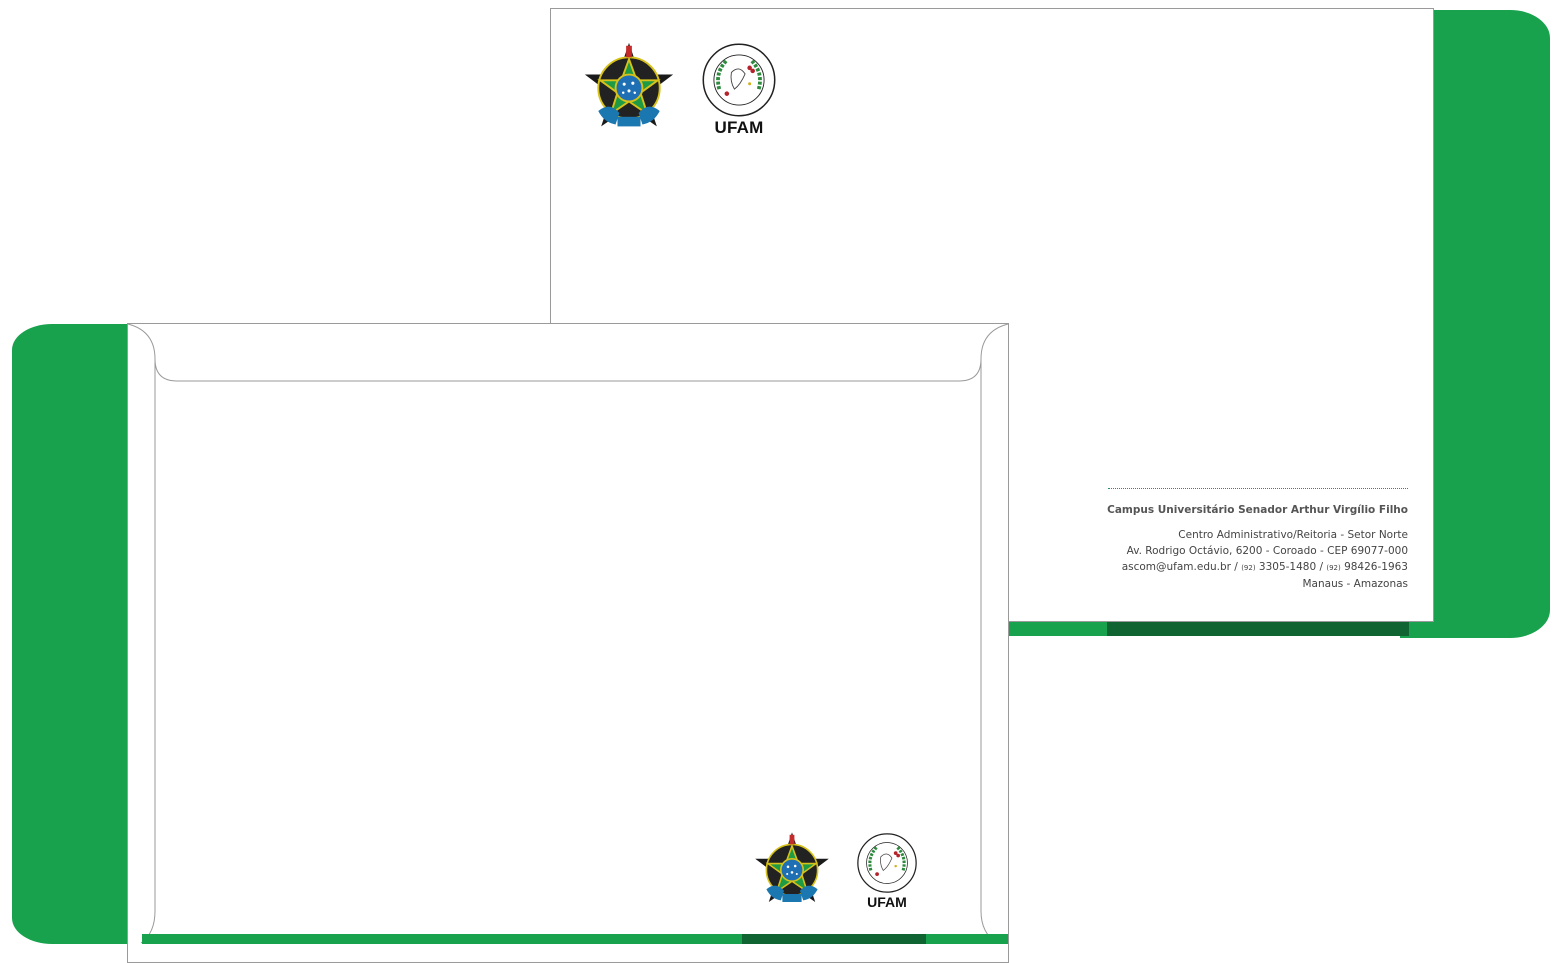 This screenshot has height=963, width=1553. I want to click on front-envelope-dark-stripe, so click(834, 939).